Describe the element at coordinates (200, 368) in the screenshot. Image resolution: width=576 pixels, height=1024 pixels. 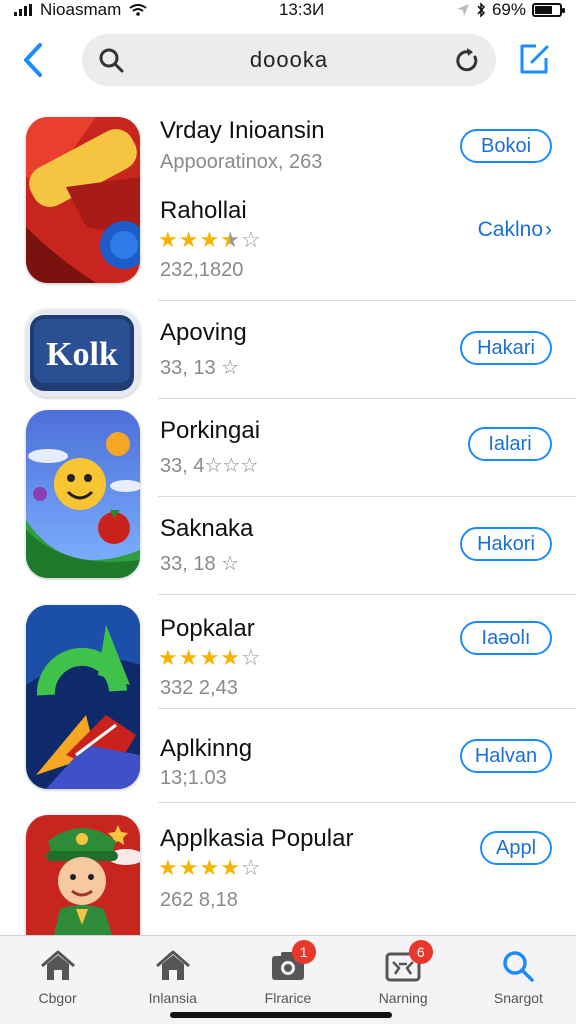
I see `app-subtitle: 33, 13 ☆` at that location.